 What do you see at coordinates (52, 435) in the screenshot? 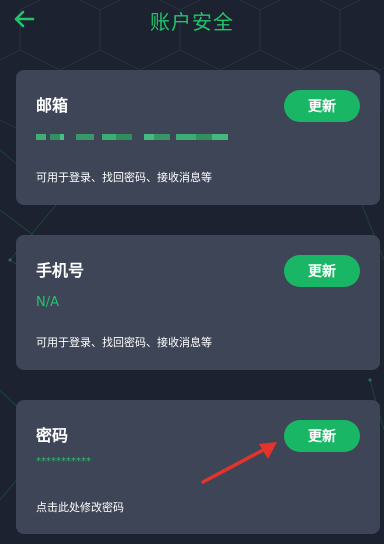
I see `password-title: 密码` at bounding box center [52, 435].